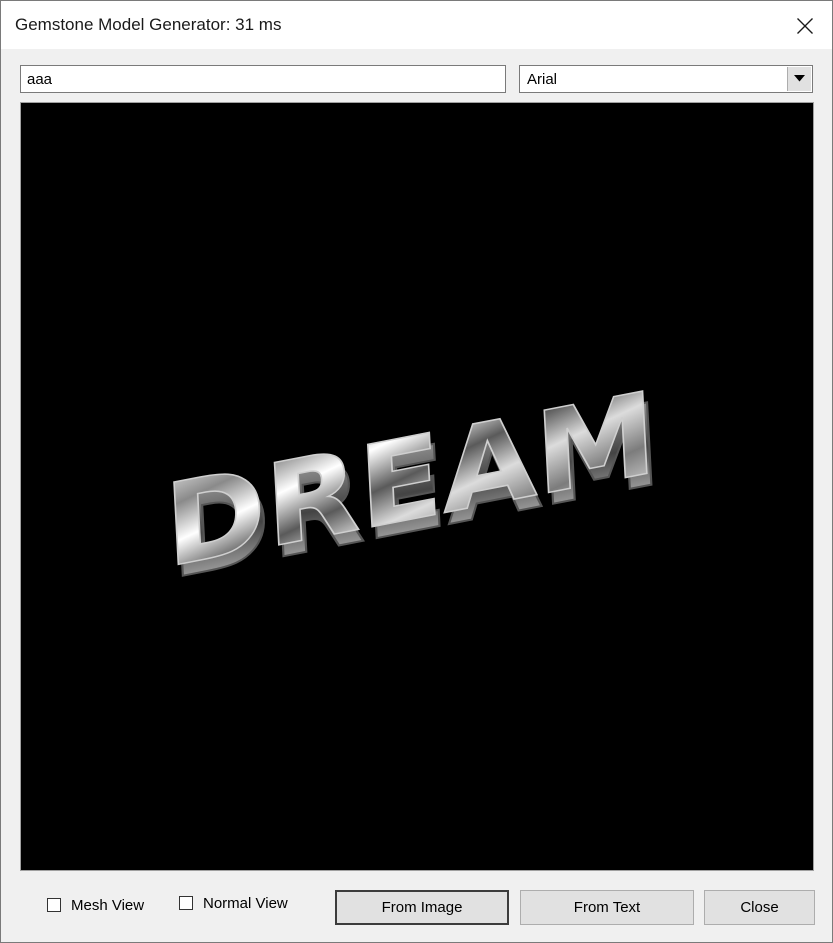  Describe the element at coordinates (759, 907) in the screenshot. I see `close-button: Close` at that location.